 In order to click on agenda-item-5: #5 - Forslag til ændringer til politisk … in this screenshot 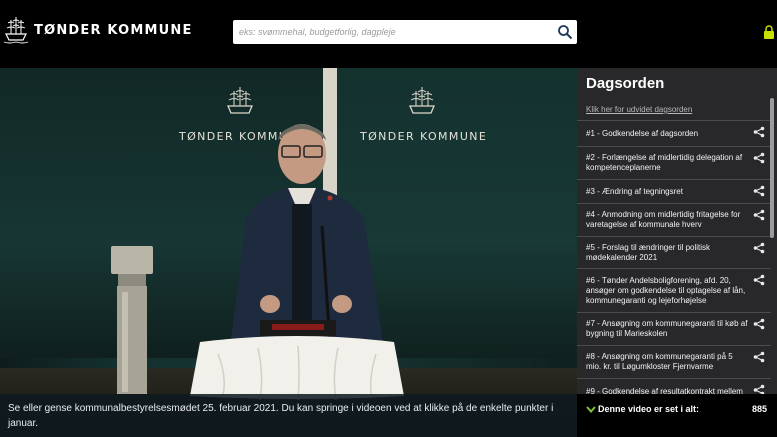, I will do `click(674, 252)`.